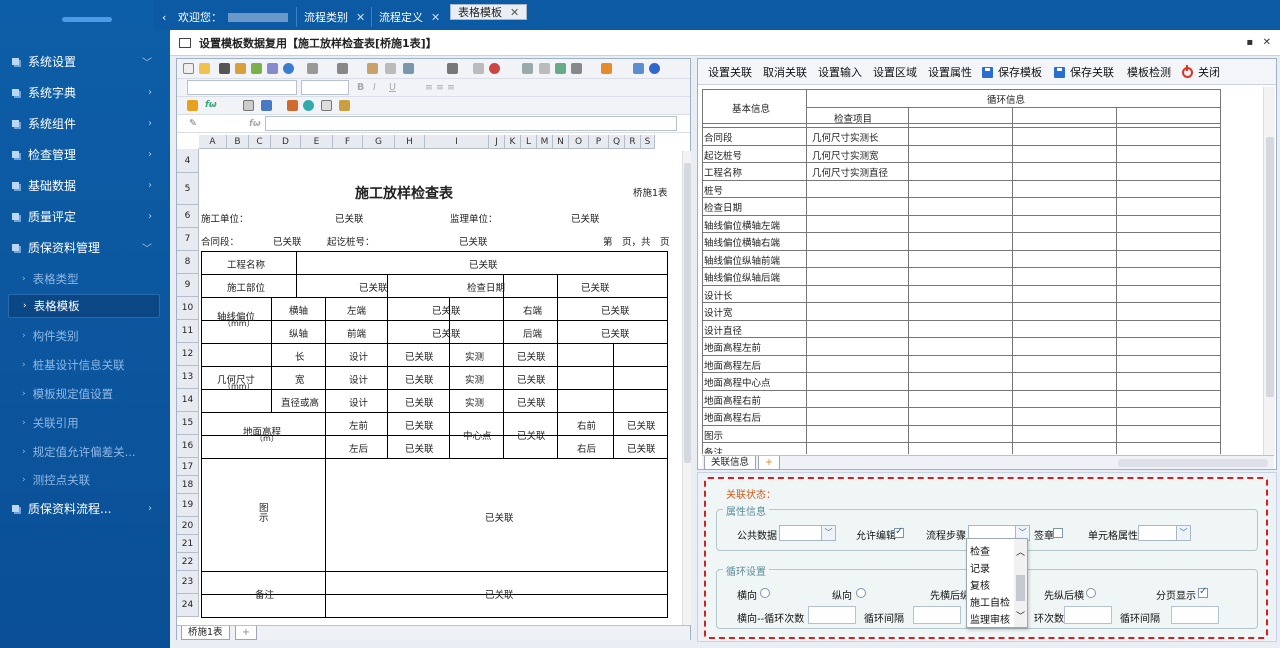  Describe the element at coordinates (188, 582) in the screenshot. I see `row-header-23: 23` at that location.